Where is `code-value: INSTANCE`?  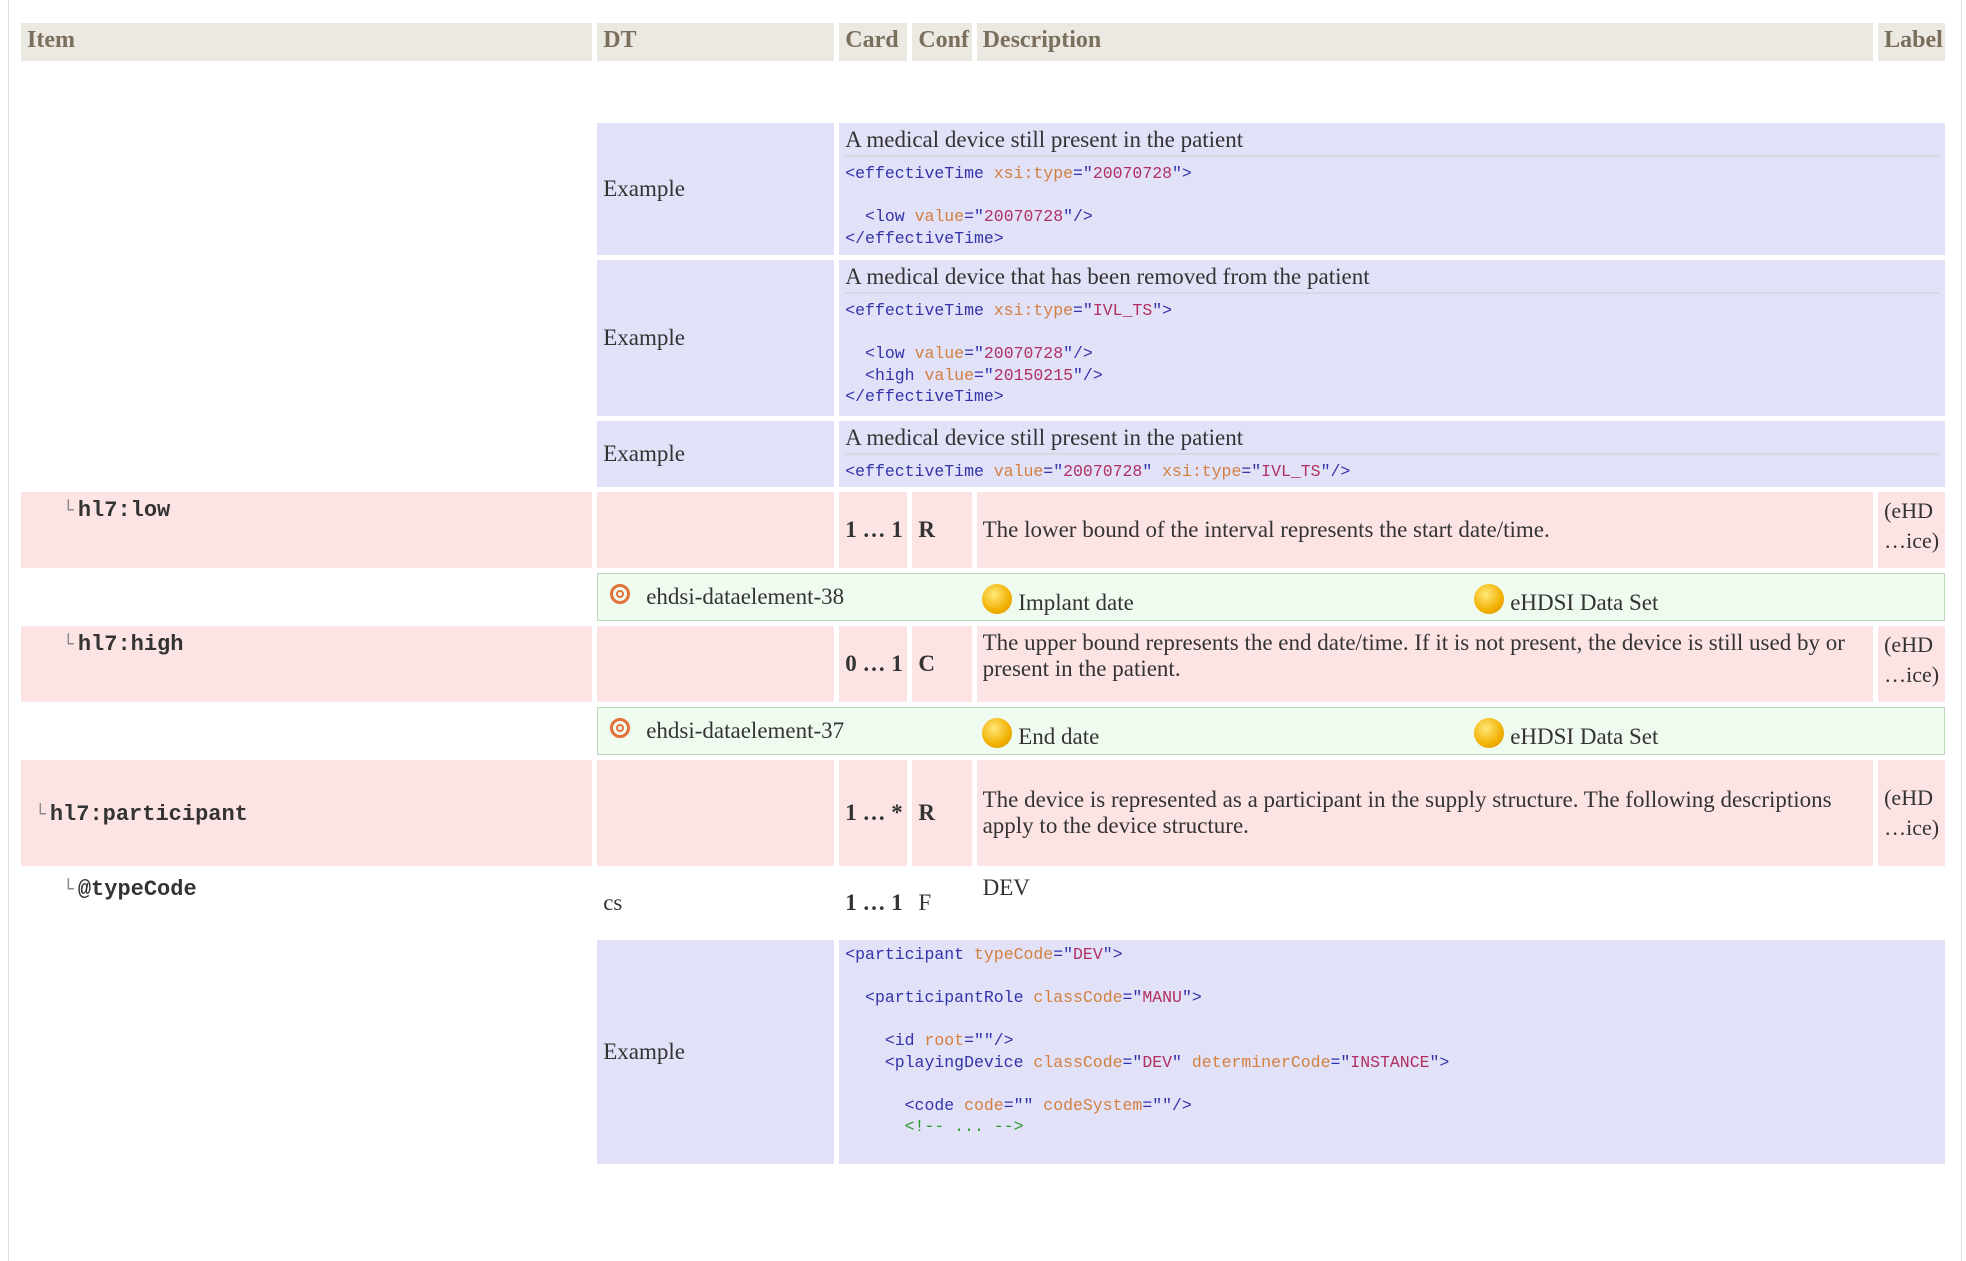
code-value: INSTANCE is located at coordinates (1390, 1062).